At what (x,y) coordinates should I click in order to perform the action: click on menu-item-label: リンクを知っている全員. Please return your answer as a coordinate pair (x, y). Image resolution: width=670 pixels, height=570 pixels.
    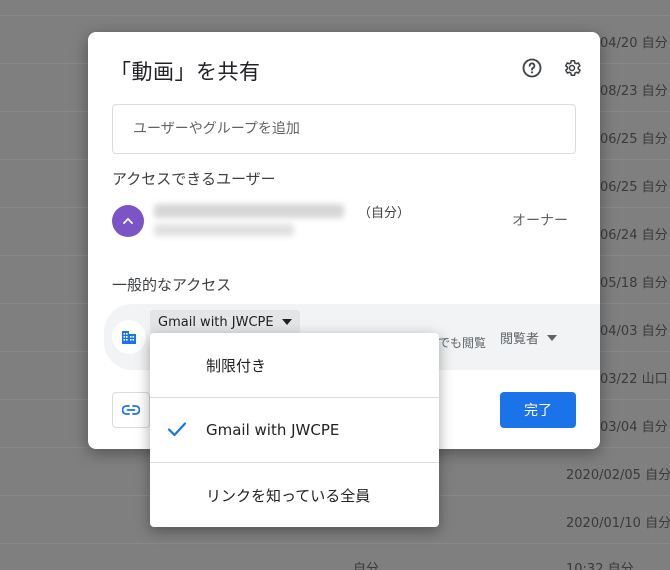
    Looking at the image, I should click on (288, 495).